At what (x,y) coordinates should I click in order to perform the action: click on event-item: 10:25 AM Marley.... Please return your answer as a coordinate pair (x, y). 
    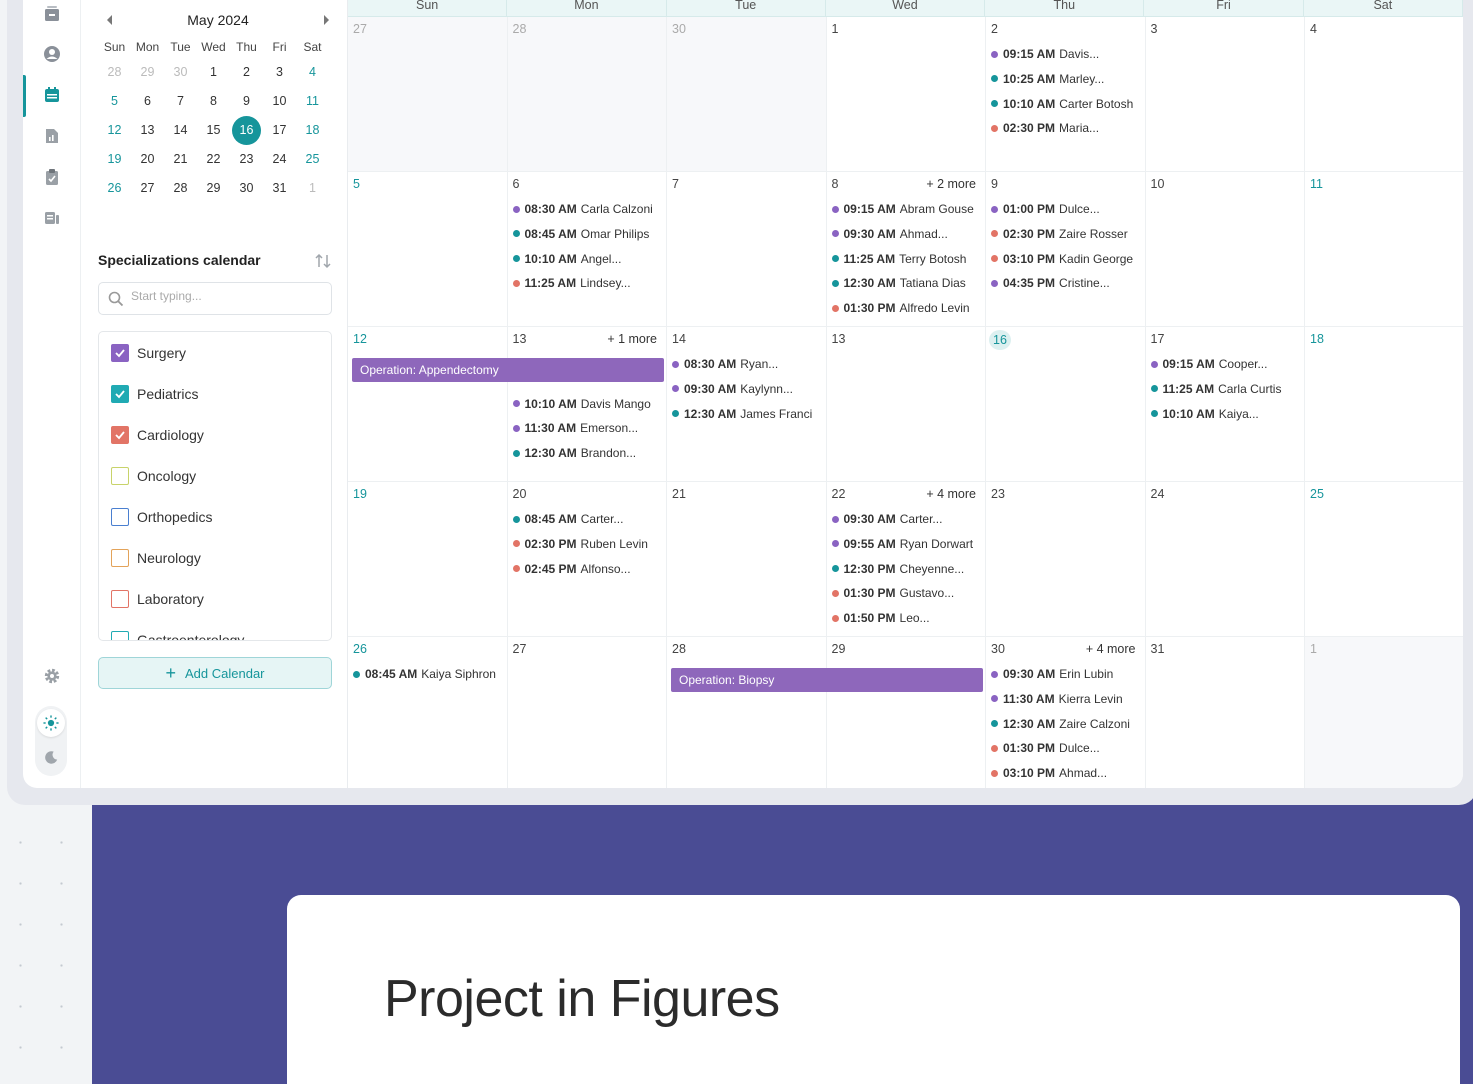
    Looking at the image, I should click on (1067, 79).